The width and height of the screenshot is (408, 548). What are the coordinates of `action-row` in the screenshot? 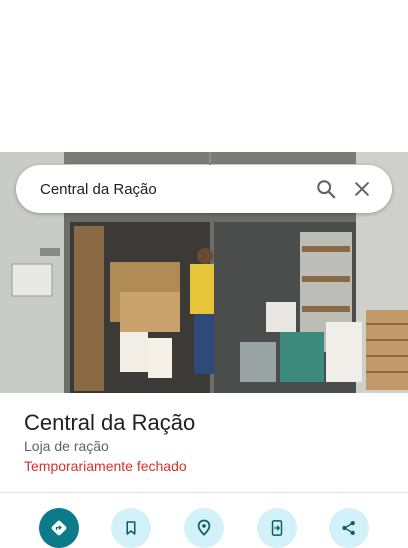 It's located at (204, 528).